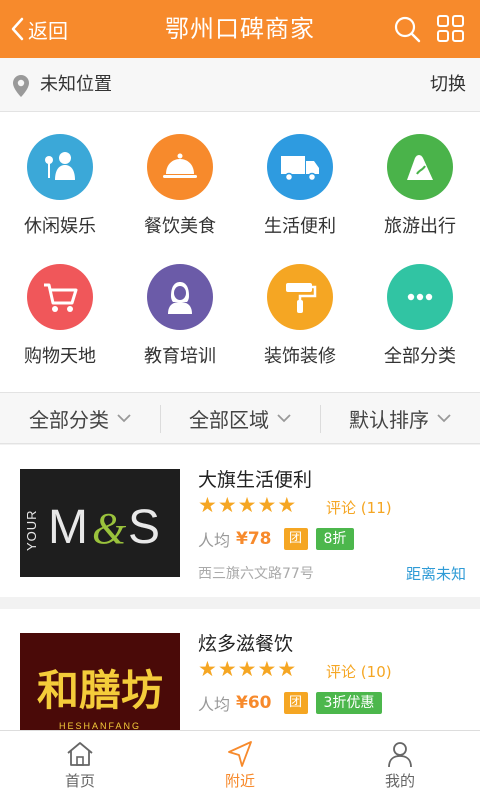 This screenshot has width=480, height=800. What do you see at coordinates (180, 226) in the screenshot?
I see `category-label: 餐饮美食` at bounding box center [180, 226].